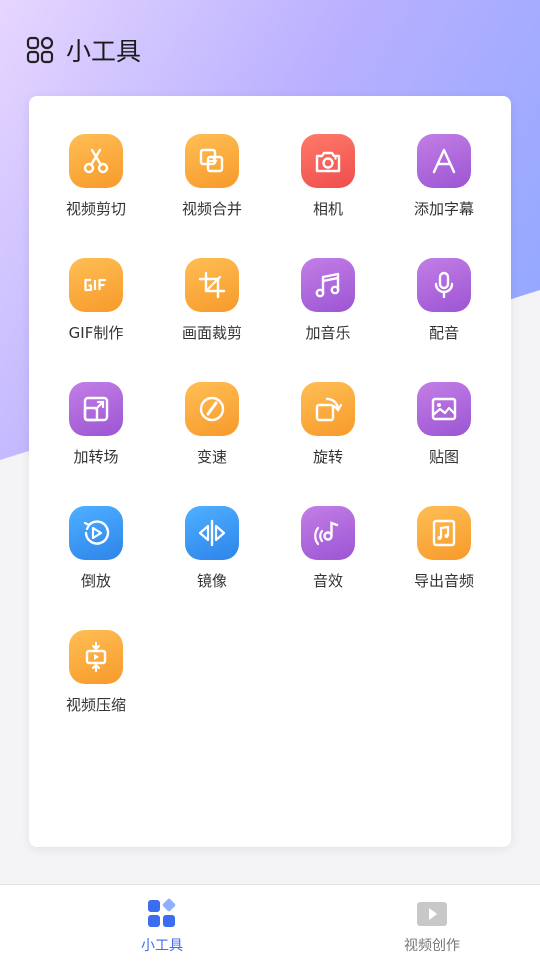 The height and width of the screenshot is (961, 540). Describe the element at coordinates (327, 285) in the screenshot. I see `music-icon` at that location.